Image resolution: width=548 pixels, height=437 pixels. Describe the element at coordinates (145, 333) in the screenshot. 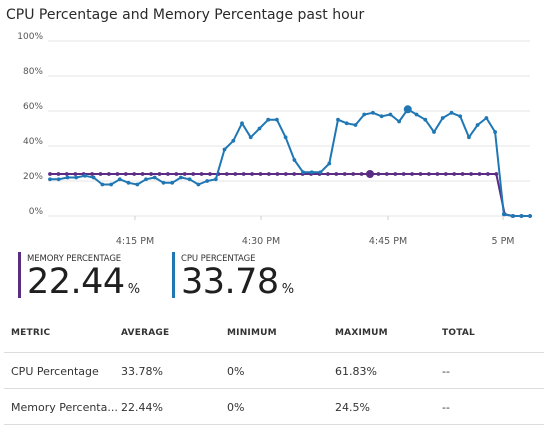

I see `header-average: AVERAGE` at that location.